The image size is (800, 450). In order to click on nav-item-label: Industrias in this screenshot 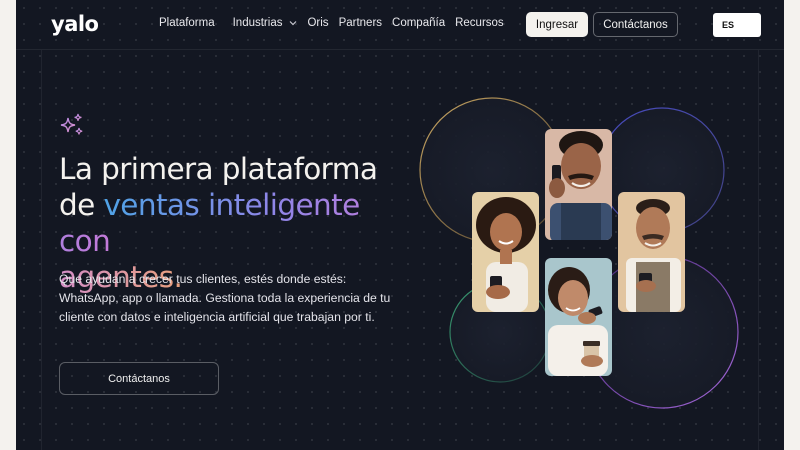, I will do `click(257, 23)`.